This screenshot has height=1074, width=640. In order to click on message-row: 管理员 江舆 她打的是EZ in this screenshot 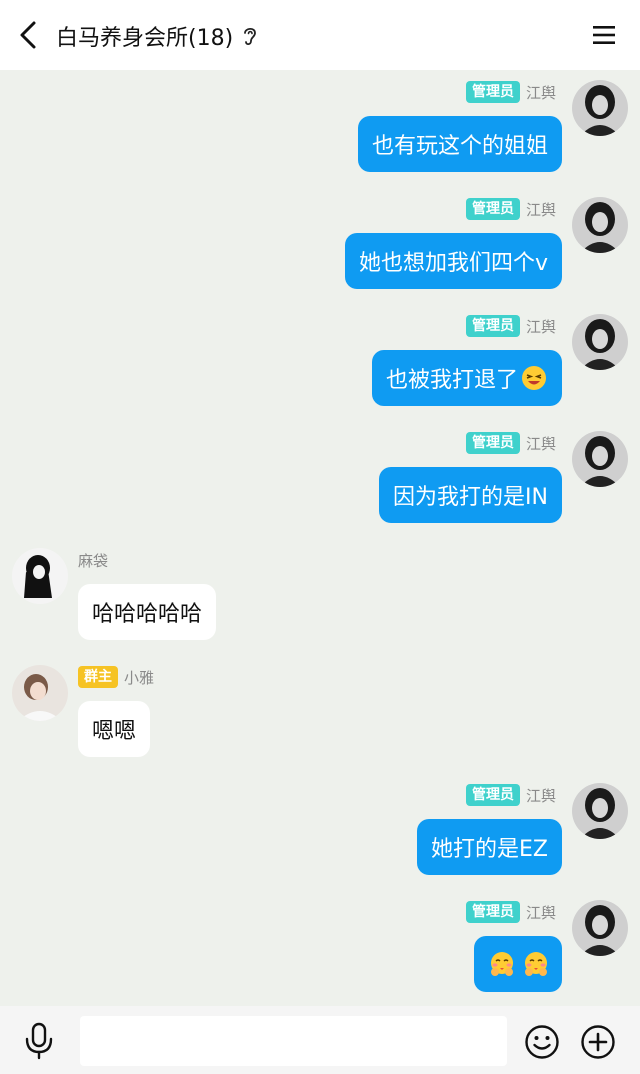, I will do `click(320, 831)`.